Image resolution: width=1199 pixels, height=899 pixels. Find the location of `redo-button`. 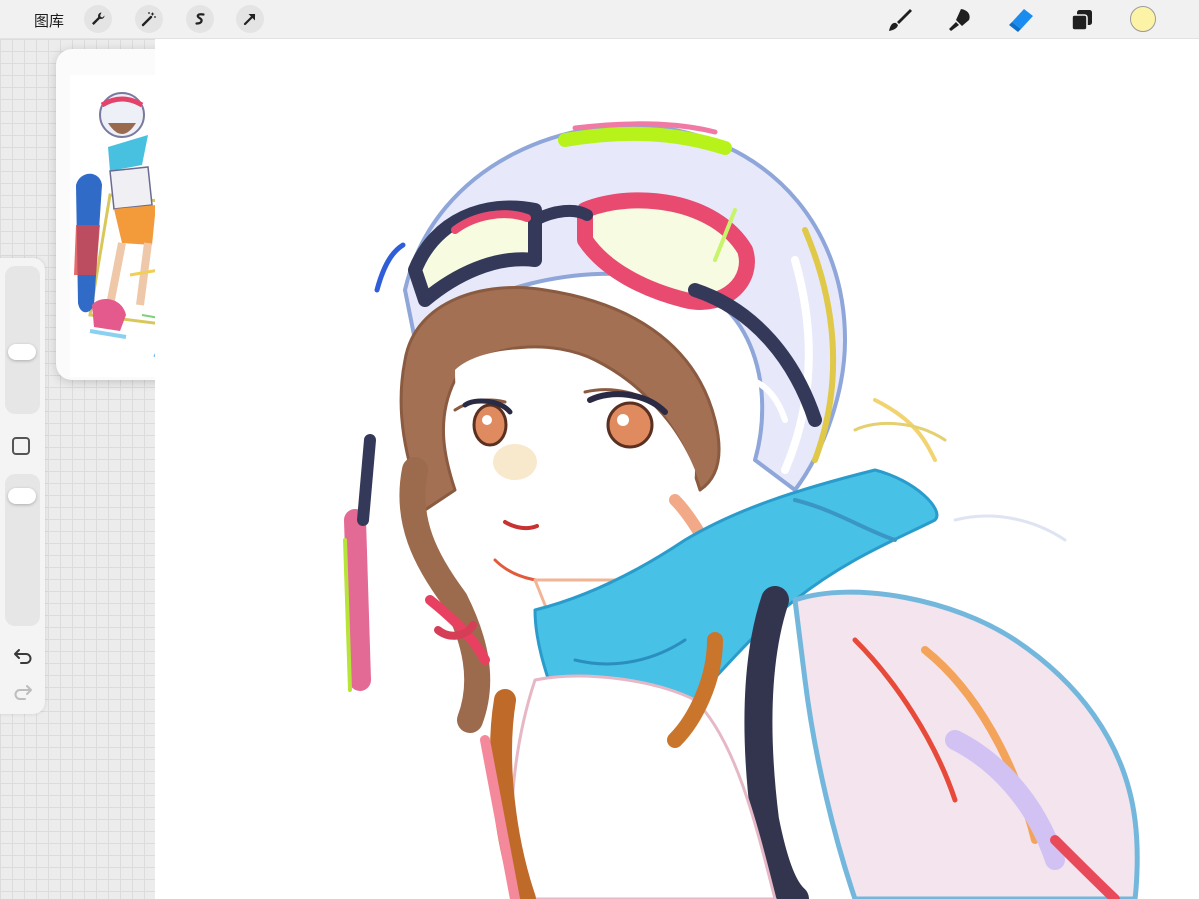

redo-button is located at coordinates (23, 692).